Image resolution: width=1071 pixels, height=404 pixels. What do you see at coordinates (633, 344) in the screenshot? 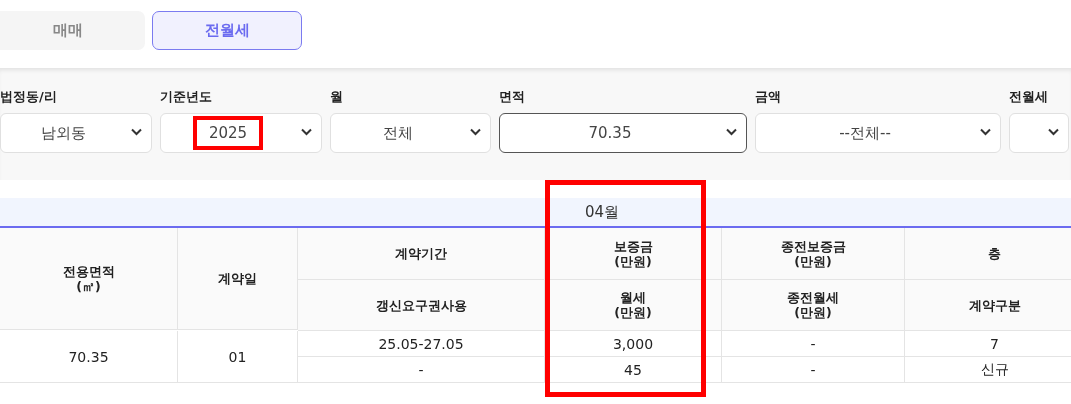
I see `table-cell: 3,000` at bounding box center [633, 344].